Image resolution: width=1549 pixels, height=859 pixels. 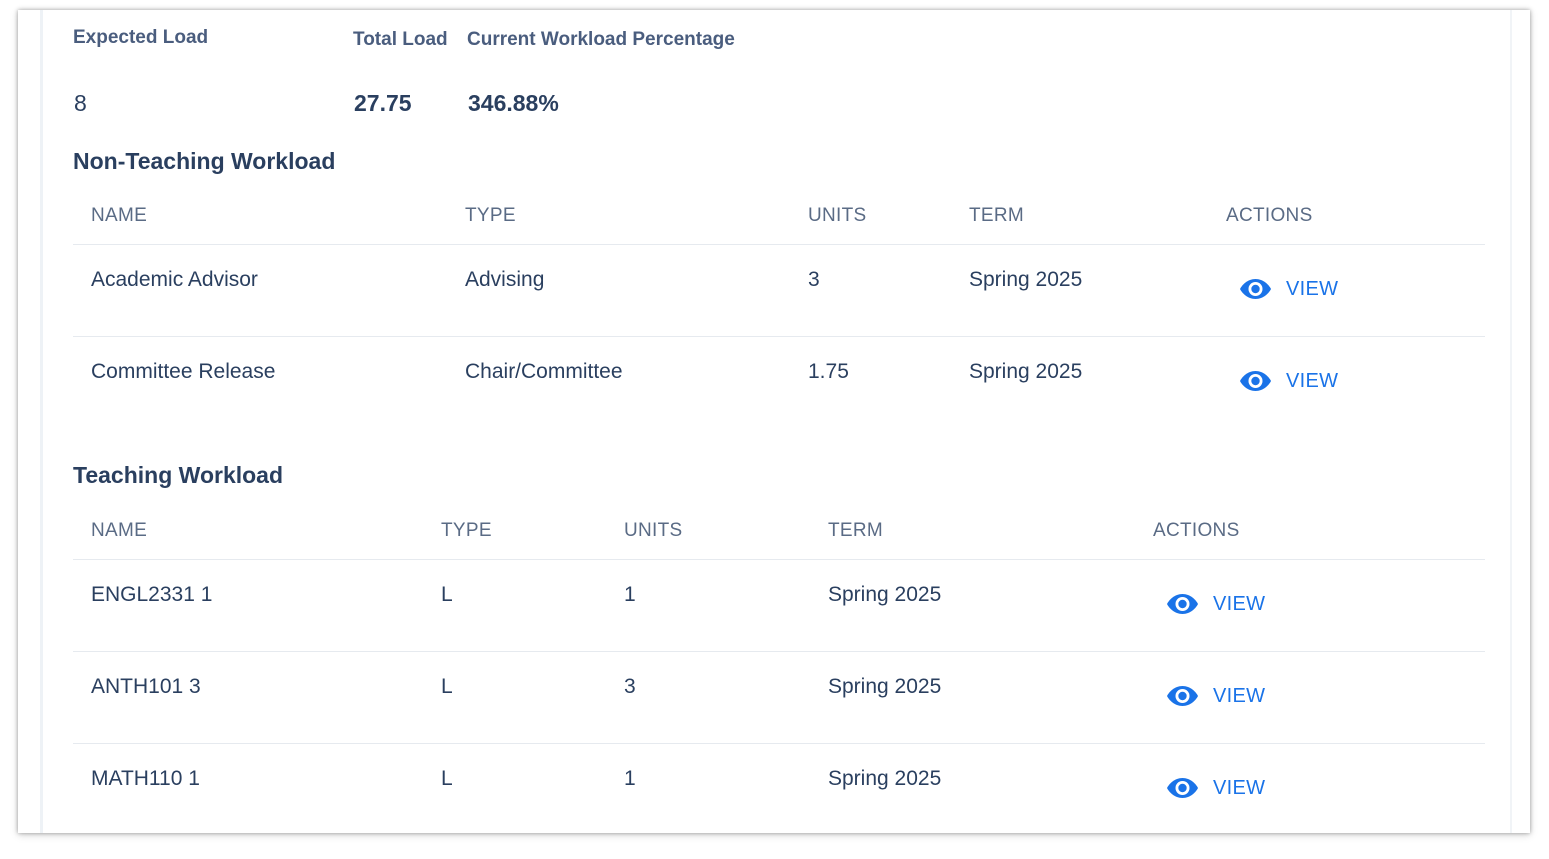 I want to click on expected-load-stat: Expected Load 8, so click(x=141, y=71).